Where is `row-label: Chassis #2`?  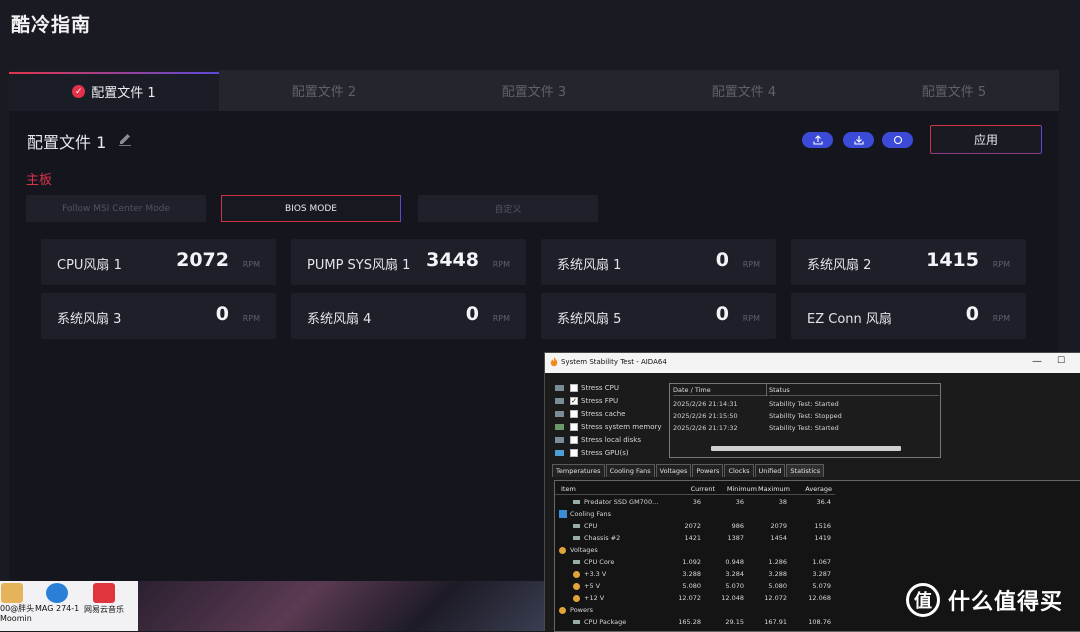
row-label: Chassis #2 is located at coordinates (602, 538).